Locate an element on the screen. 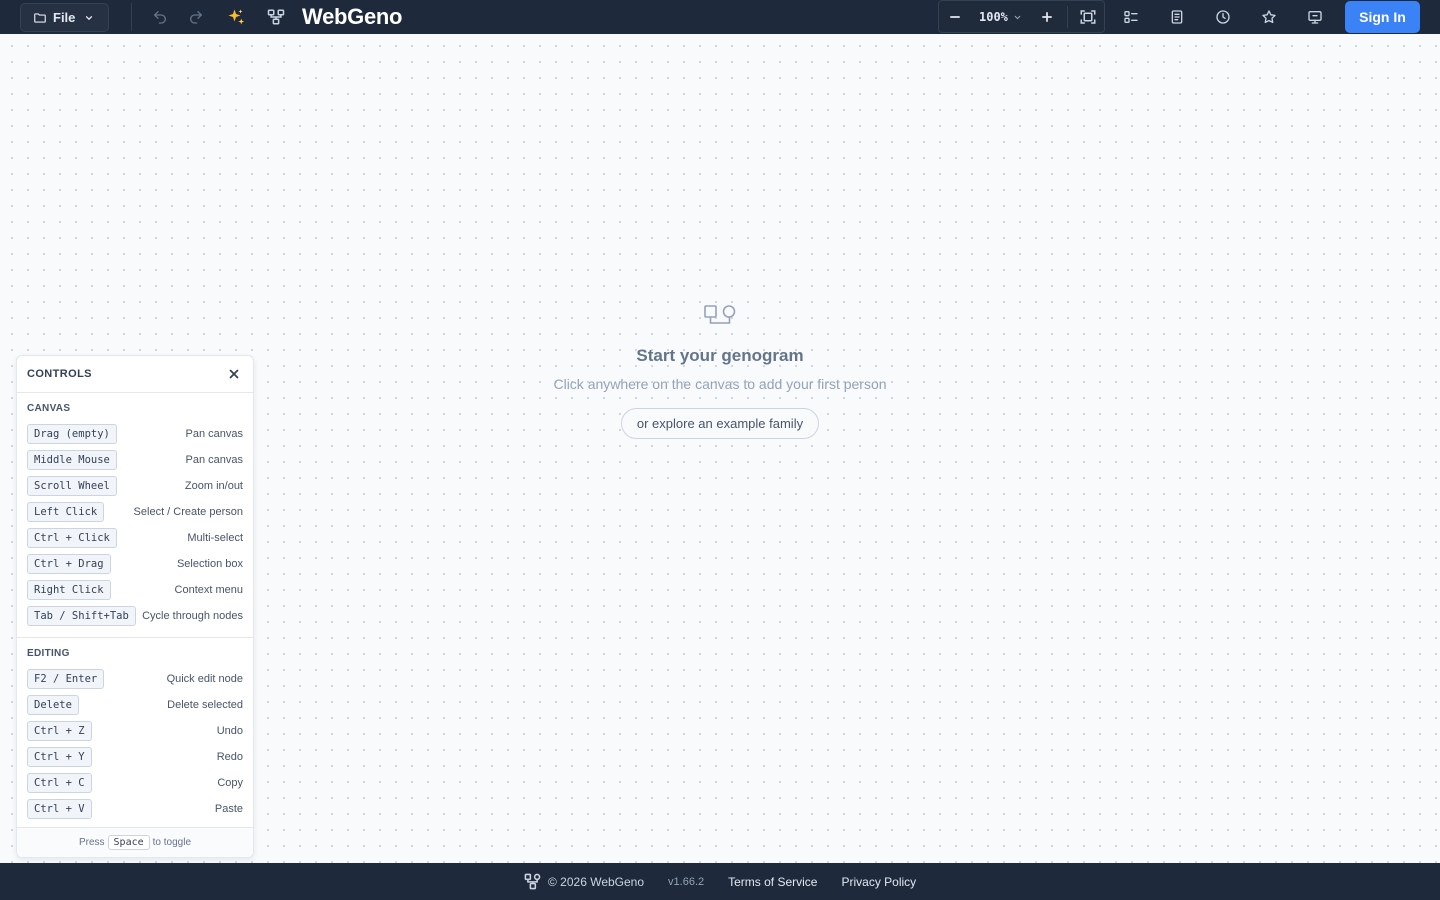 The height and width of the screenshot is (900, 1440). tree-layout-icon is located at coordinates (276, 17).